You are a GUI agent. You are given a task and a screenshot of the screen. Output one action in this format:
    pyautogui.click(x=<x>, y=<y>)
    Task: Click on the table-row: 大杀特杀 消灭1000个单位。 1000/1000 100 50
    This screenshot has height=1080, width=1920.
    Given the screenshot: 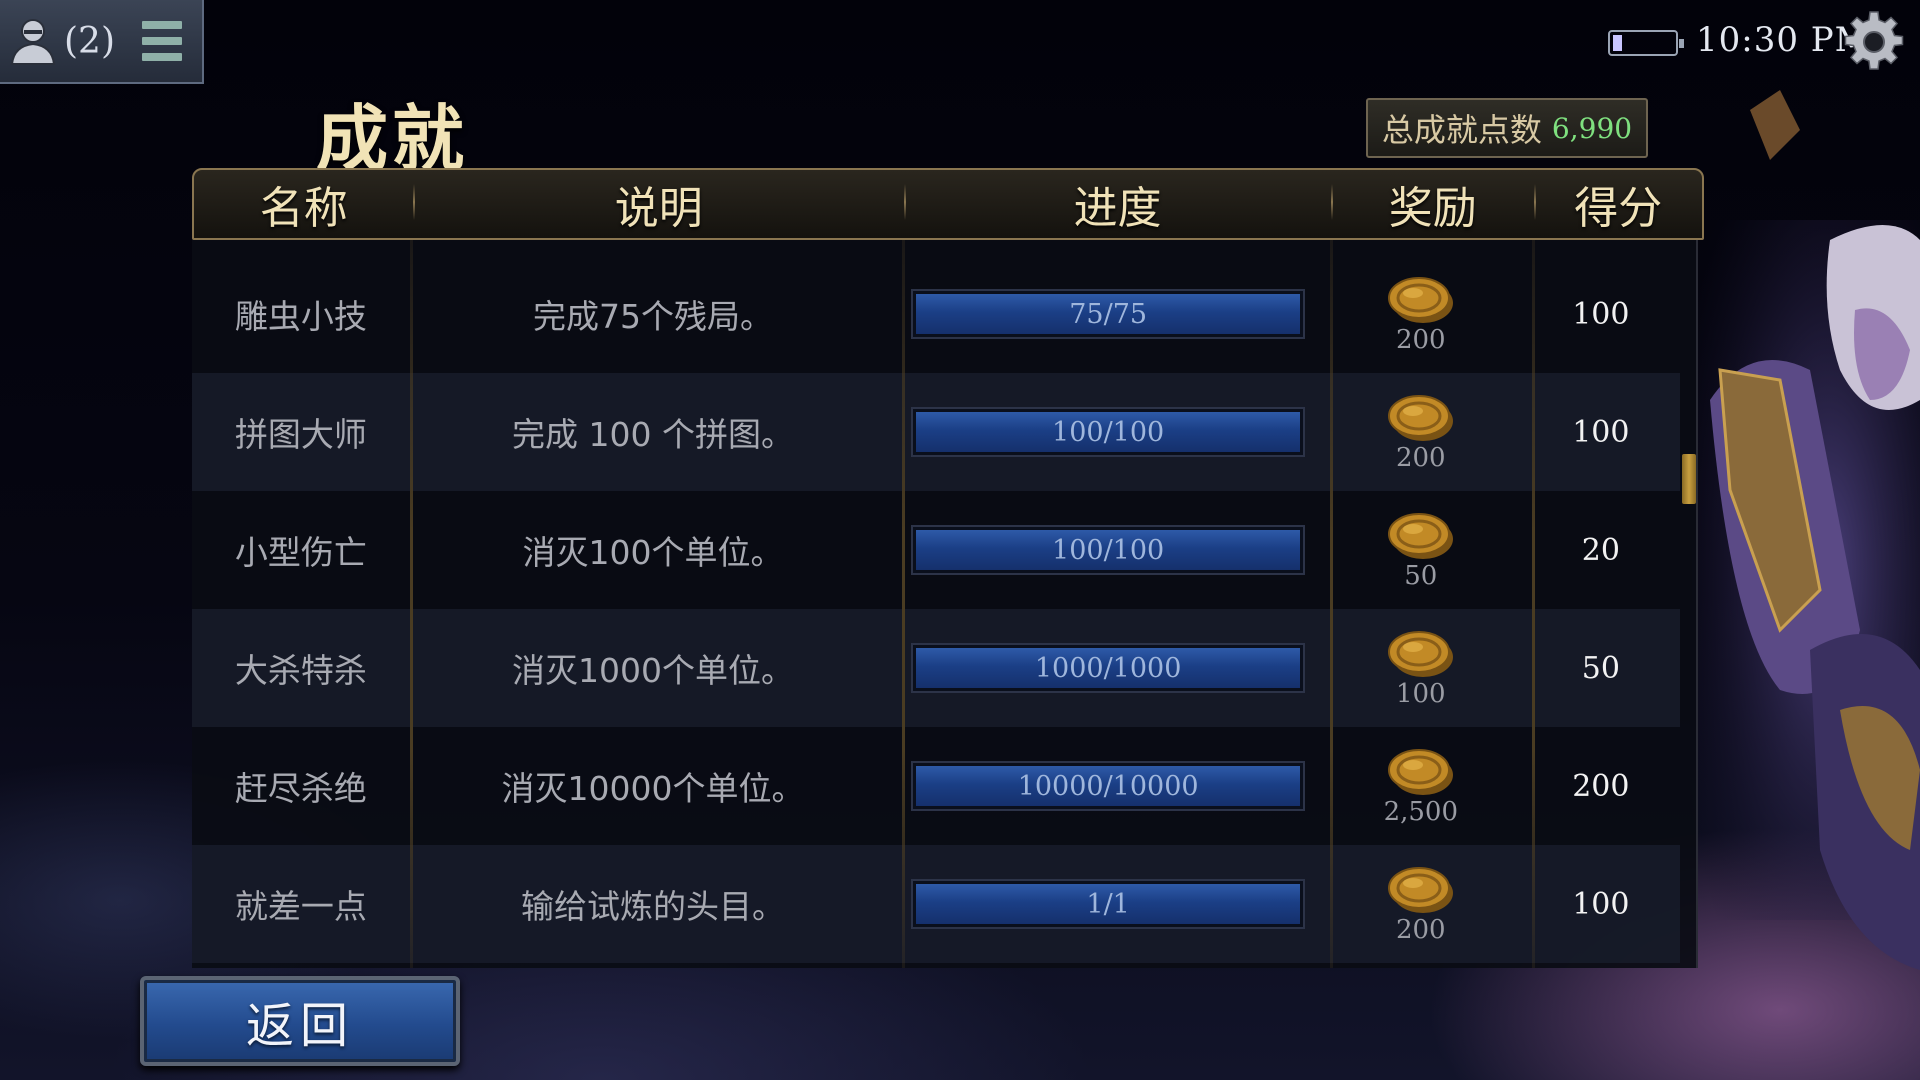 What is the action you would take?
    pyautogui.click(x=936, y=668)
    